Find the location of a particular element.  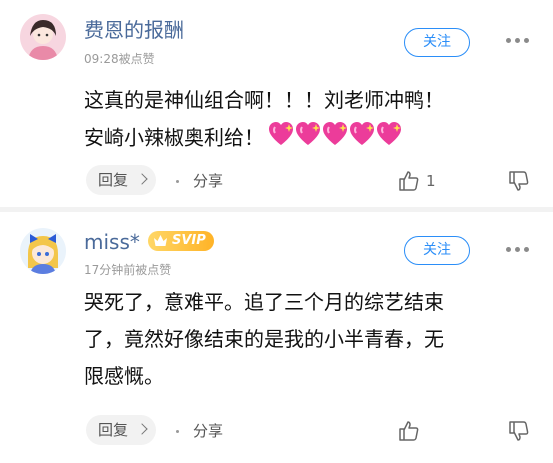

comment-text-span: 安崎小辣椒奥利给！ is located at coordinates (174, 137).